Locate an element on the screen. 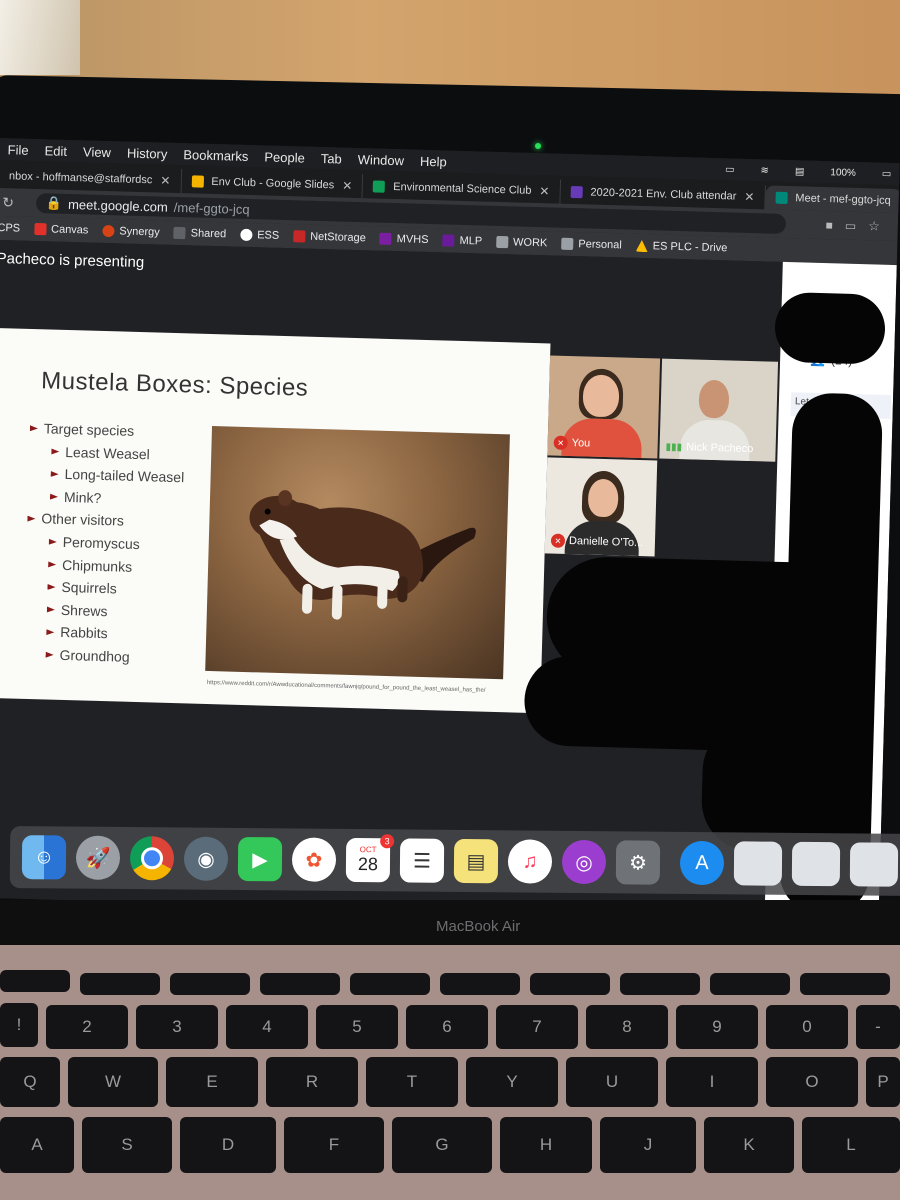 The height and width of the screenshot is (1200, 900). key-letter: P is located at coordinates (883, 1082).